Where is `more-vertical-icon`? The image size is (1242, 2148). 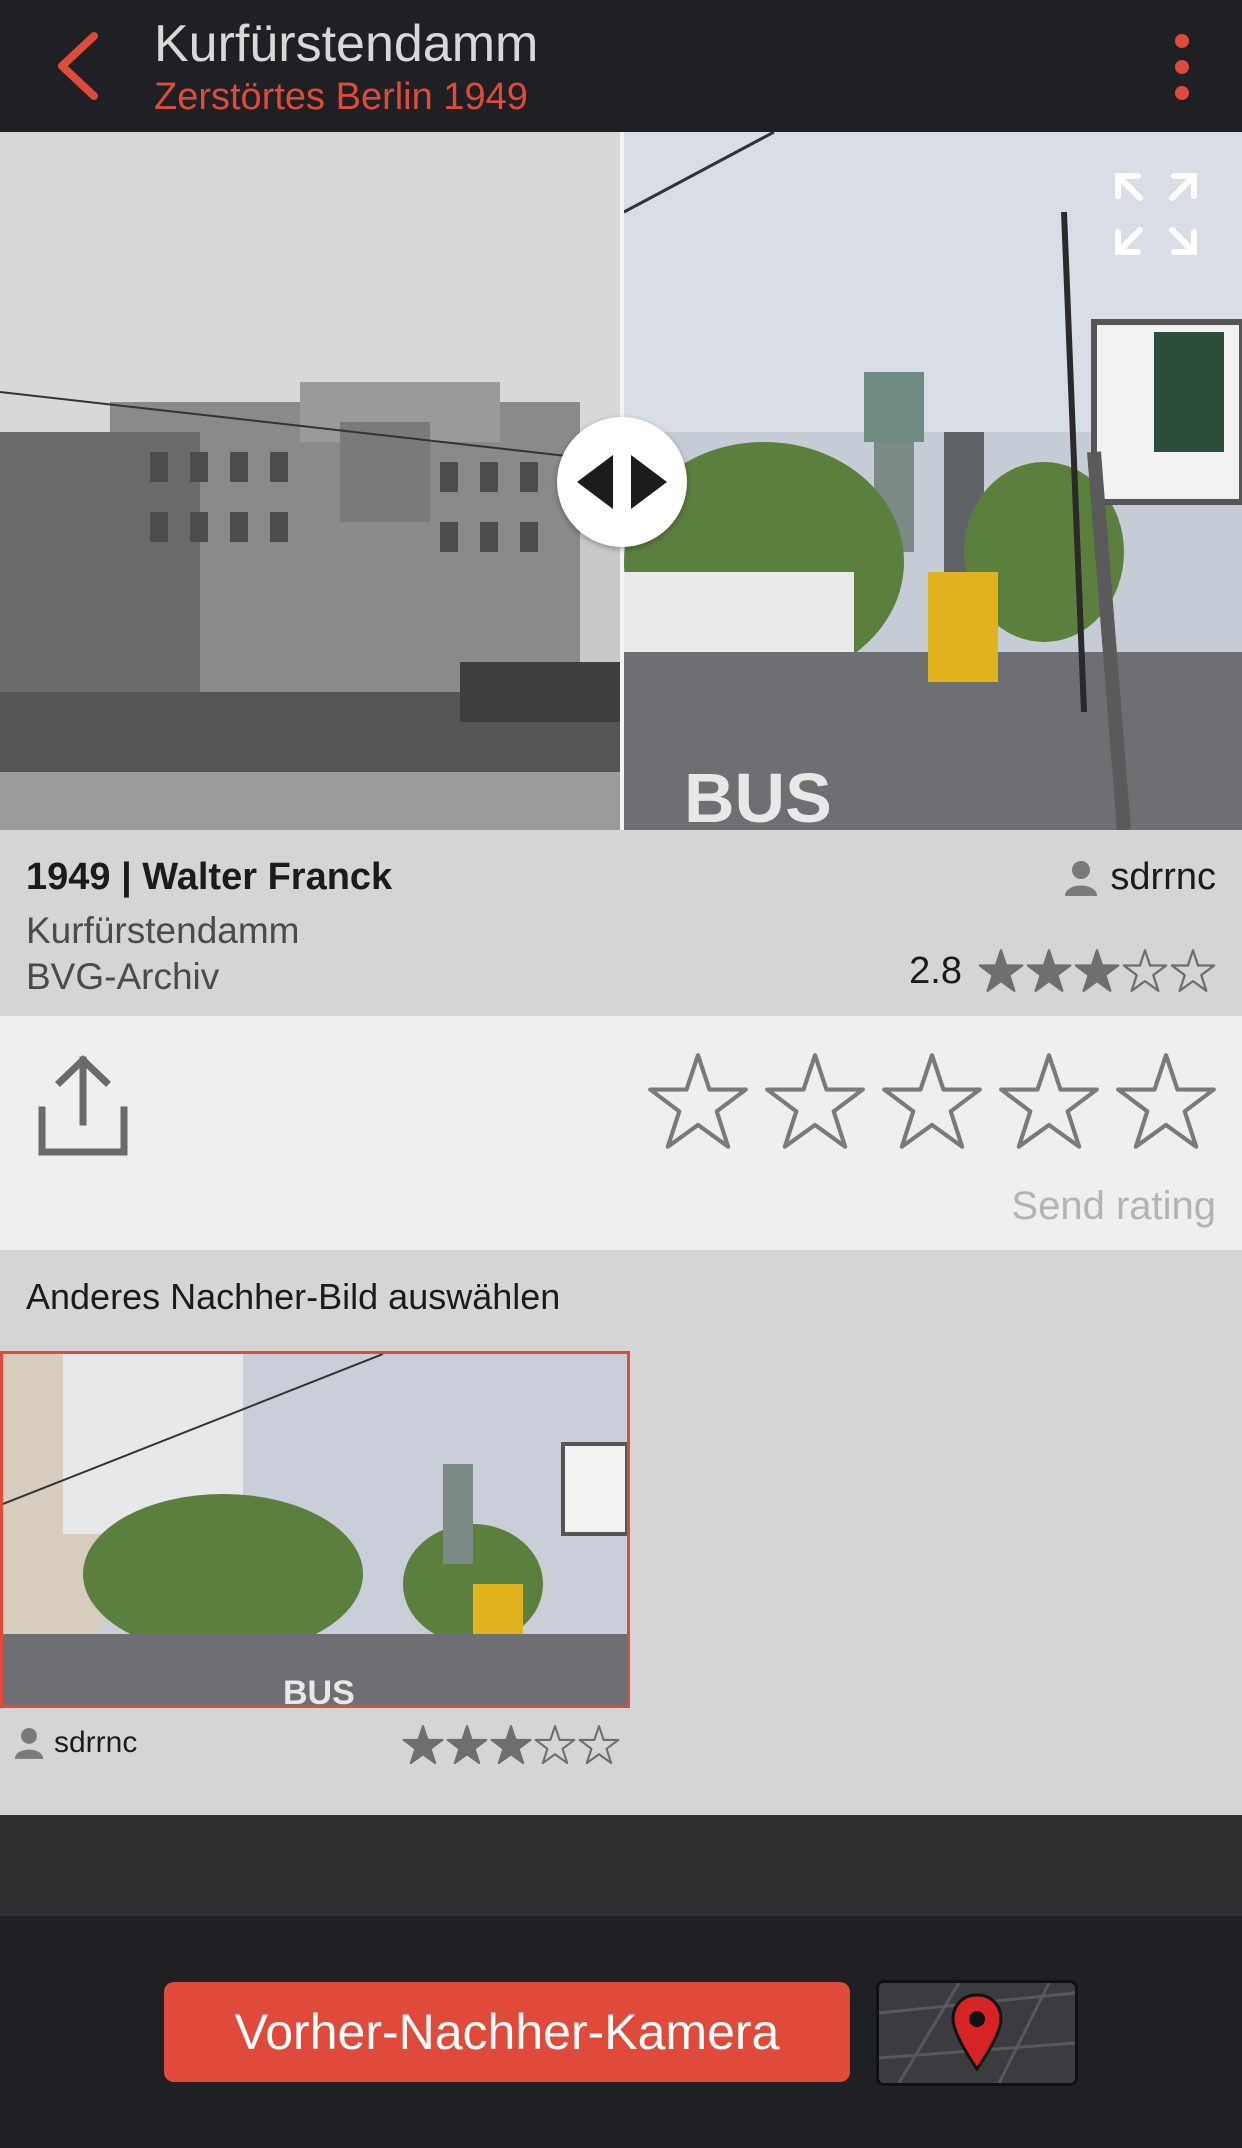 more-vertical-icon is located at coordinates (1182, 67).